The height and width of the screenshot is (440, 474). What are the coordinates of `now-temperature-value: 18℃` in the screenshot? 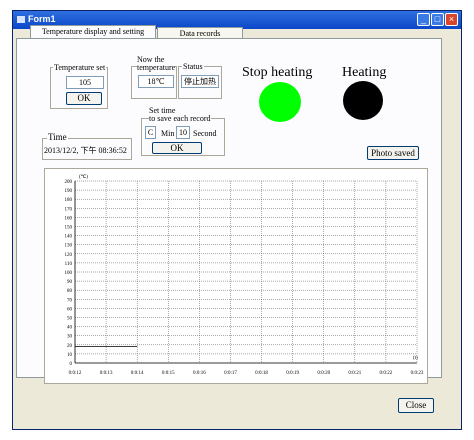 It's located at (156, 81).